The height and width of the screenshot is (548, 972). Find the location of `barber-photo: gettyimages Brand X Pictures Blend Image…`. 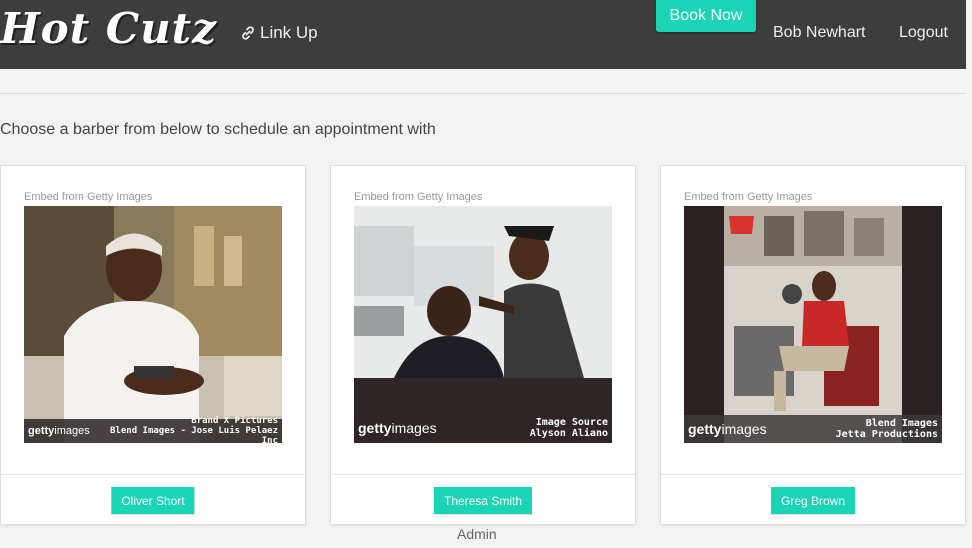

barber-photo: gettyimages Brand X Pictures Blend Image… is located at coordinates (153, 324).